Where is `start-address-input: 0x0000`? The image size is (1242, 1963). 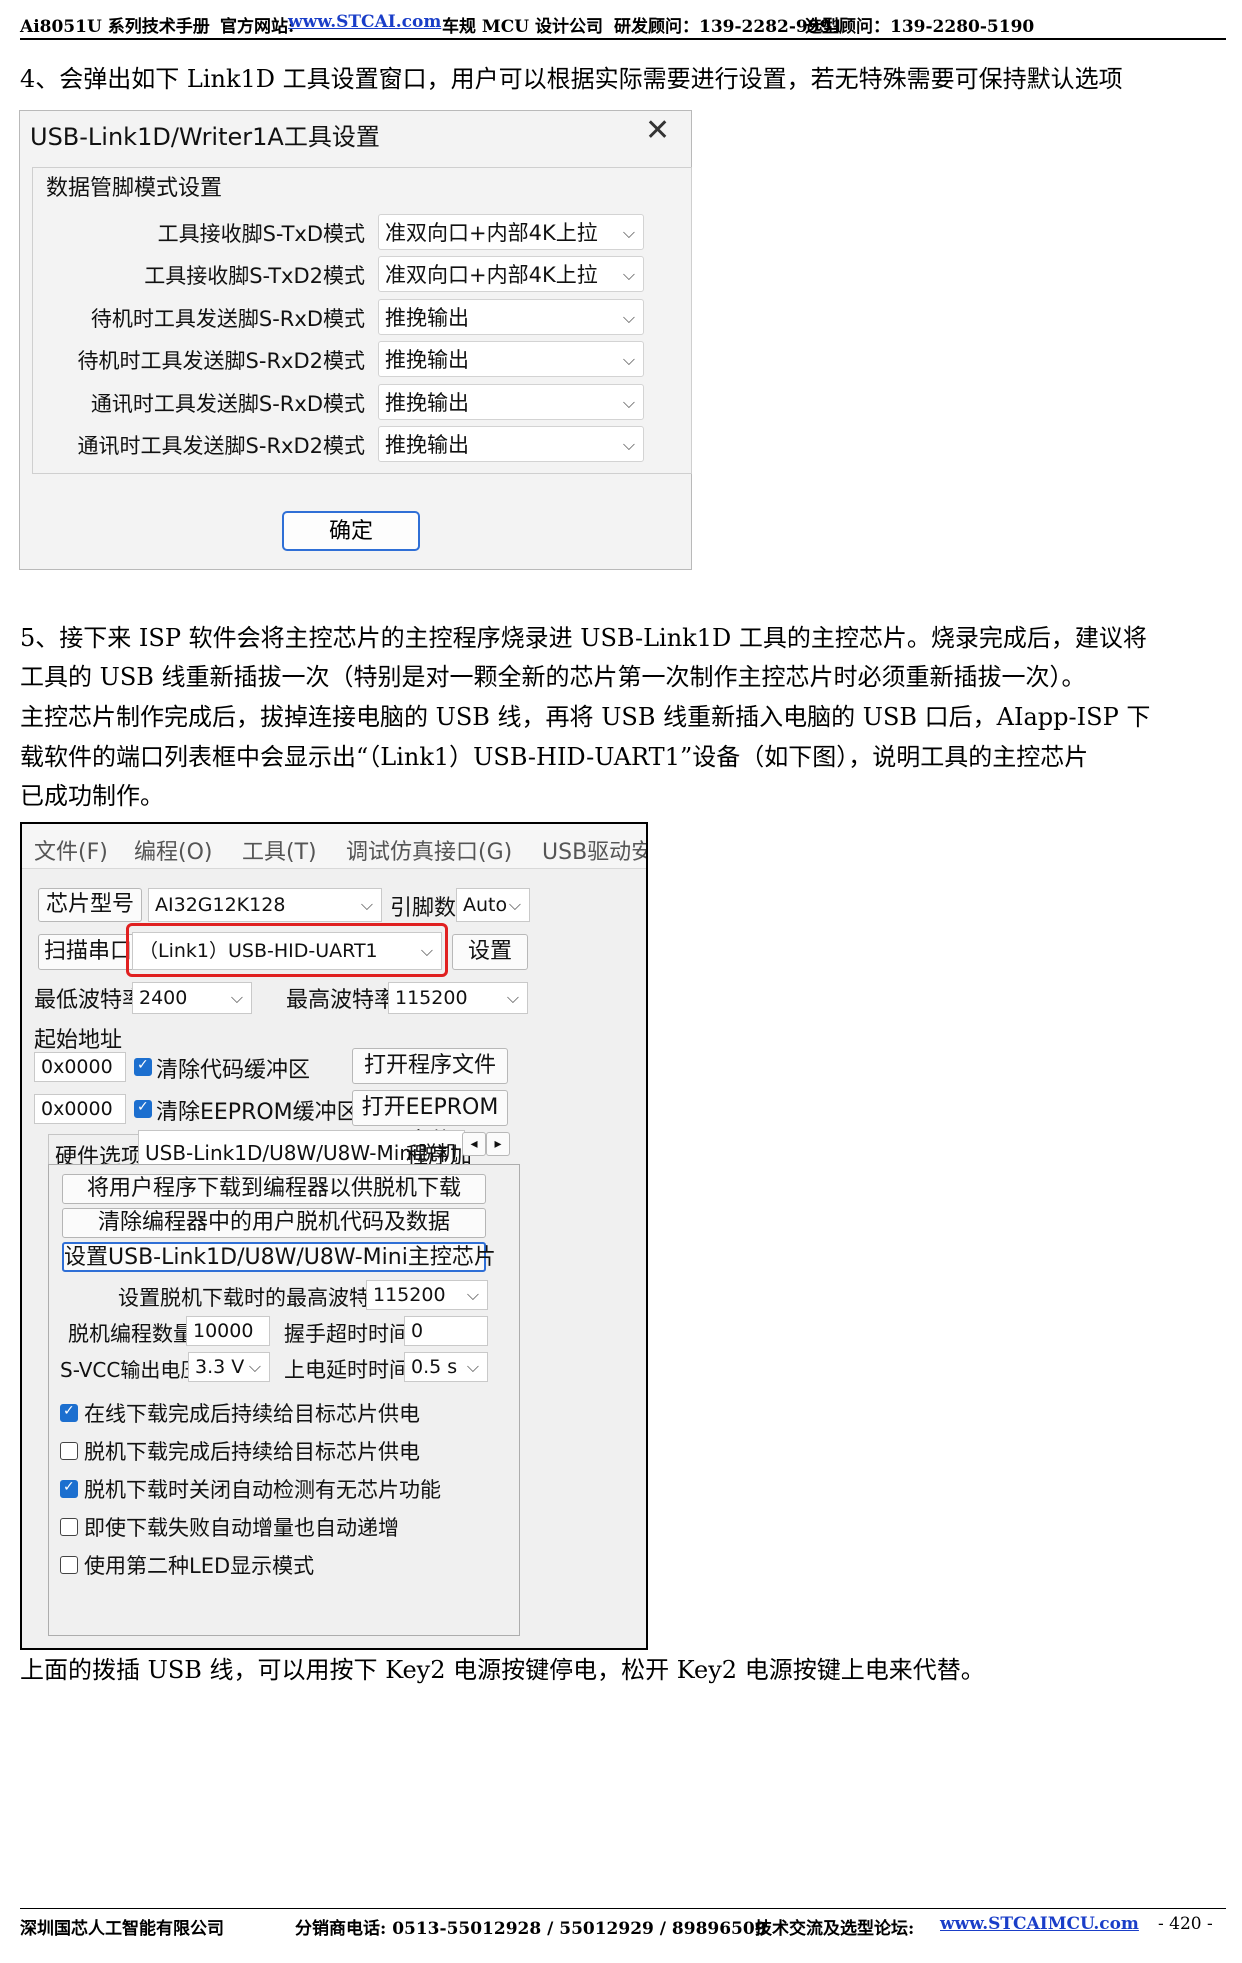 start-address-input: 0x0000 is located at coordinates (80, 1067).